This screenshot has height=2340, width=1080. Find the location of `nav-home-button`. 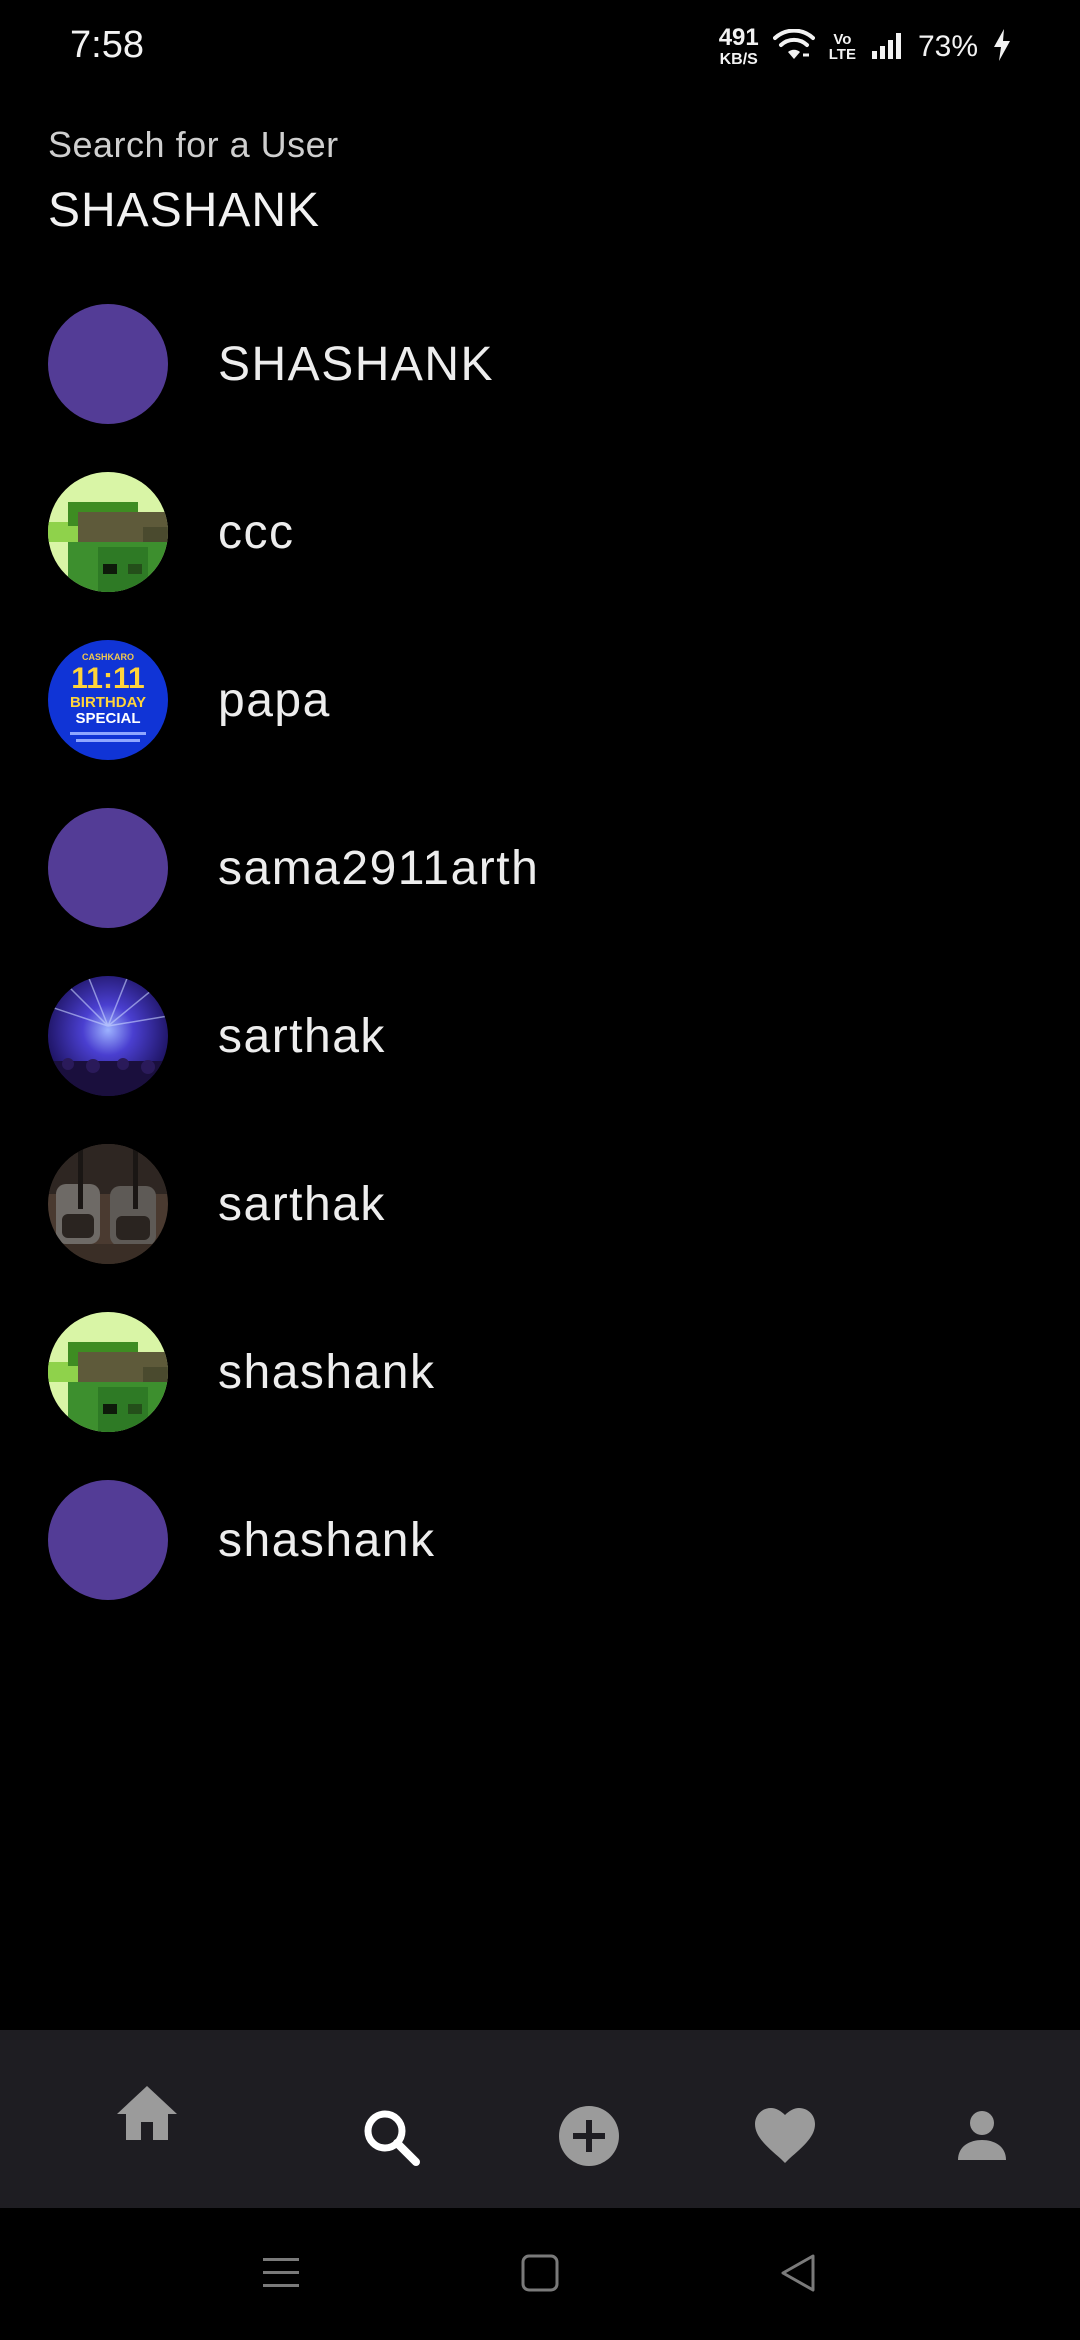

nav-home-button is located at coordinates (147, 2115).